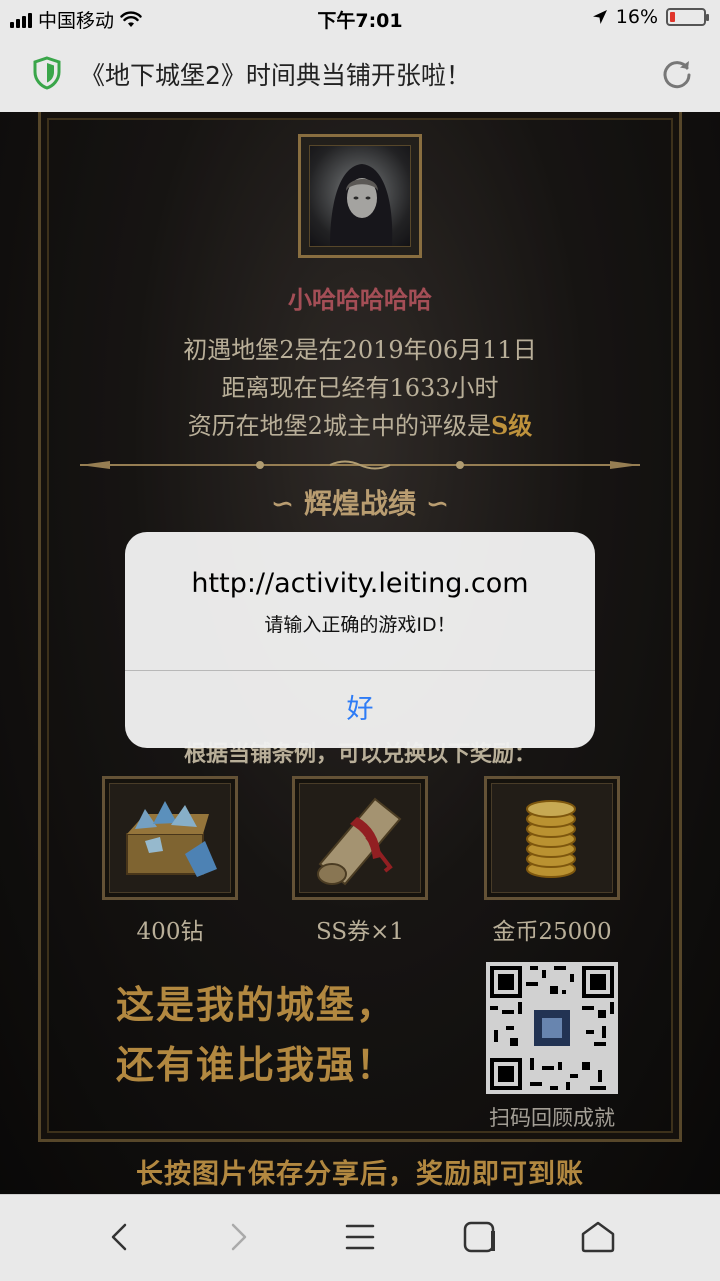 The width and height of the screenshot is (720, 1281). Describe the element at coordinates (598, 1237) in the screenshot. I see `home-icon` at that location.